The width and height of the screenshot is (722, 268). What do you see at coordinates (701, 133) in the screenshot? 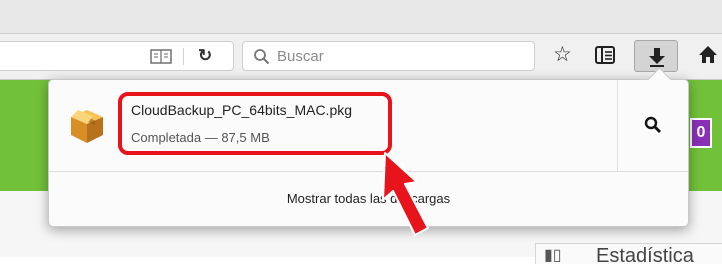
I see `notification-badge: 0` at bounding box center [701, 133].